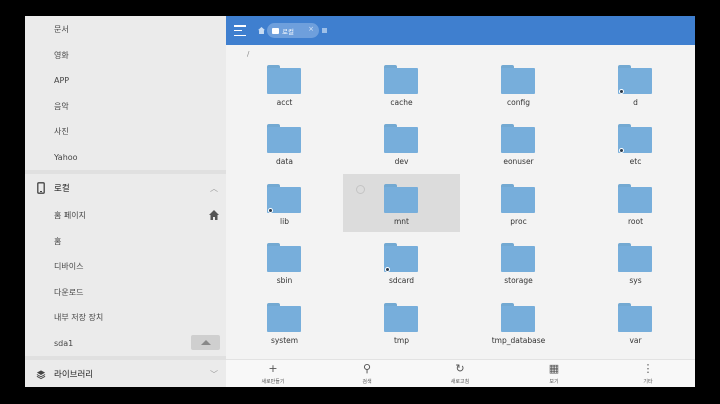 The width and height of the screenshot is (720, 404). I want to click on folder-item: root, so click(635, 203).